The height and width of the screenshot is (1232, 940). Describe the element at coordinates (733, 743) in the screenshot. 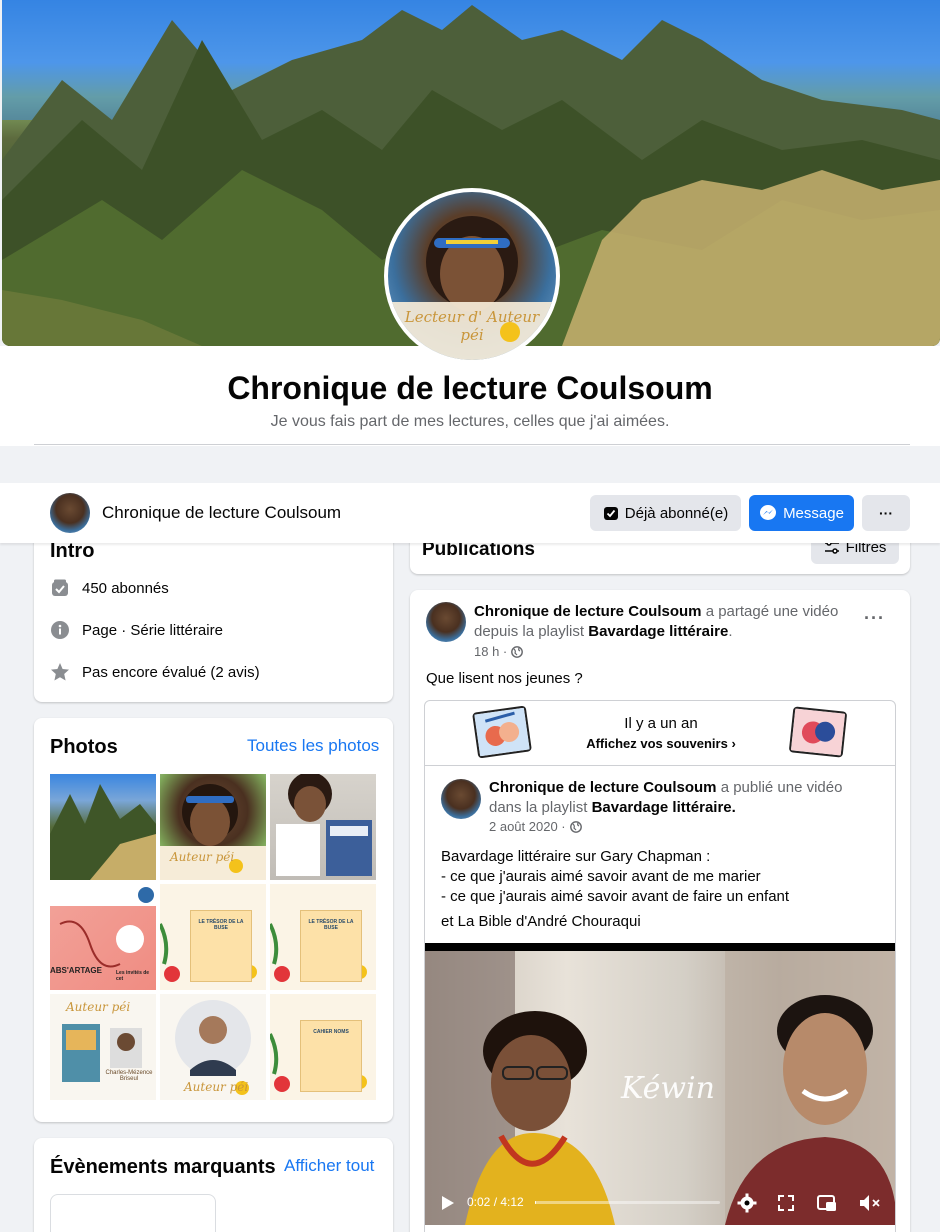

I see `chevron-right-icon: ›` at that location.